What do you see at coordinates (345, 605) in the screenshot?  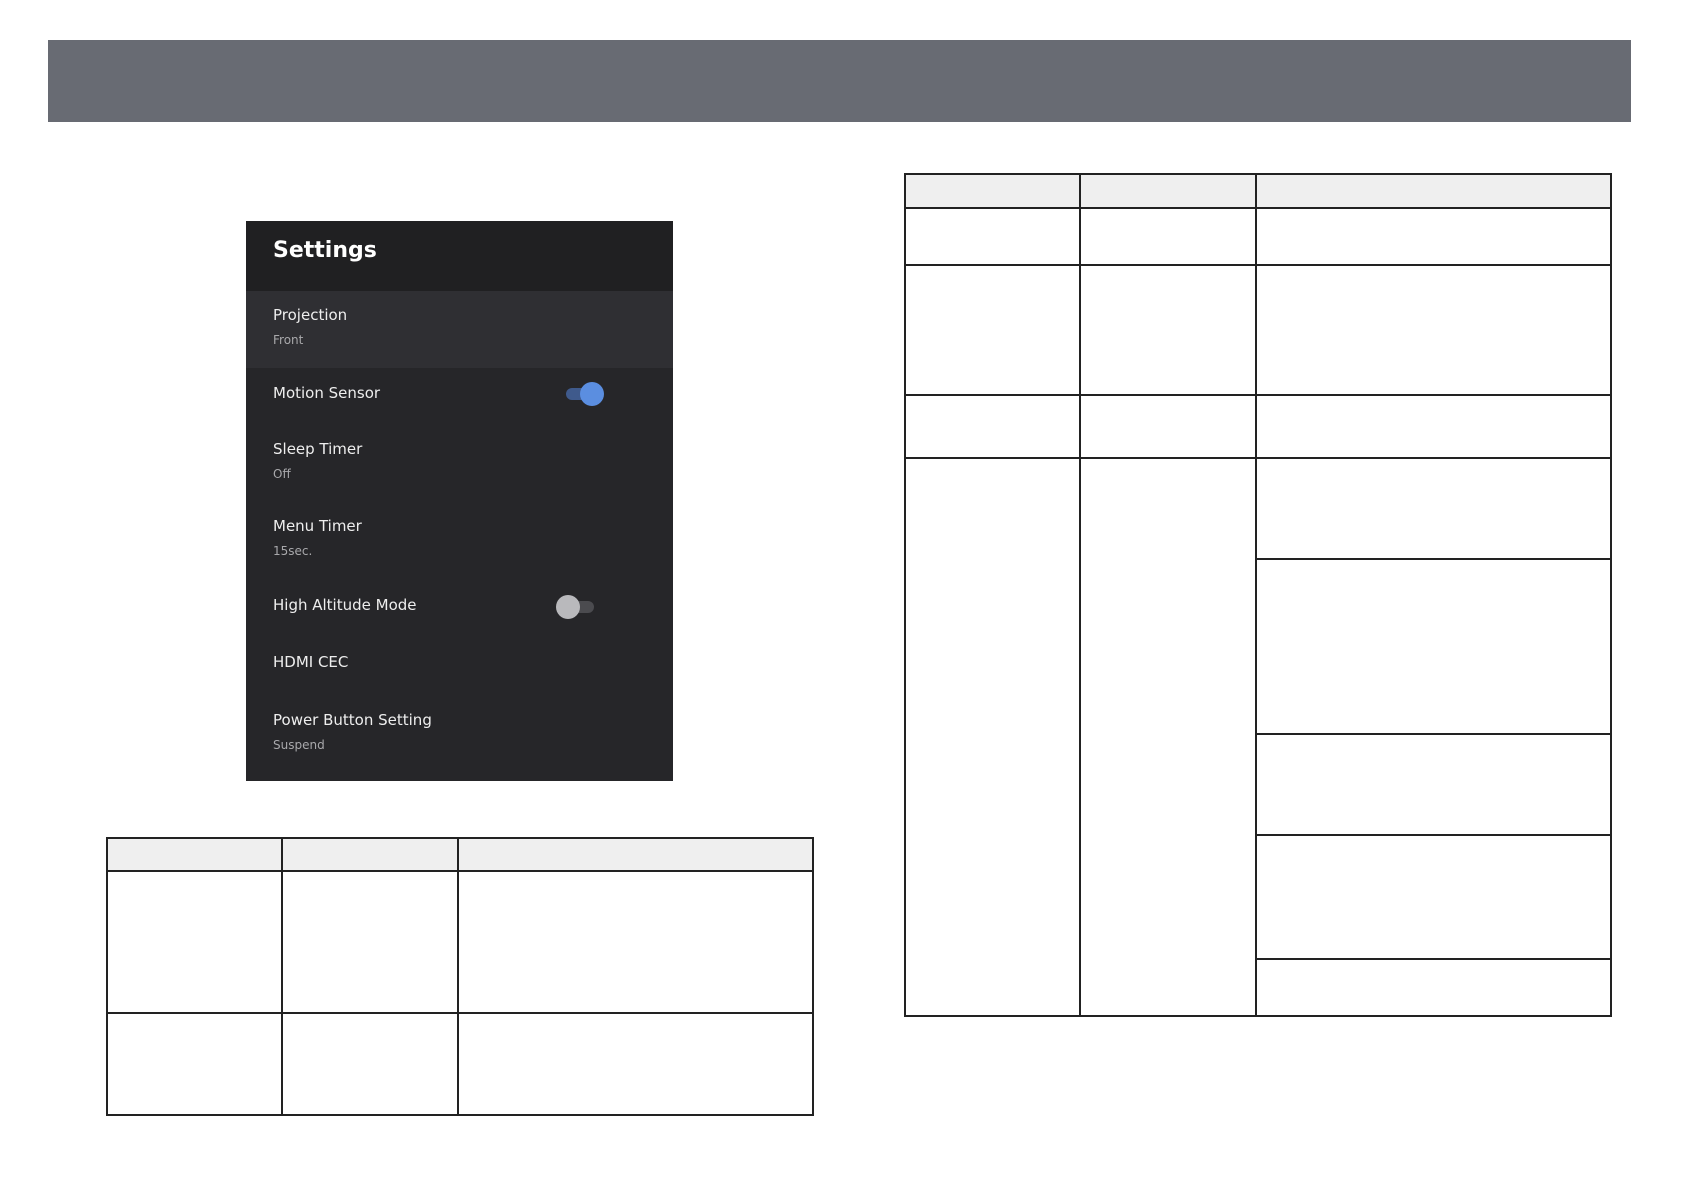 I see `setting-label: High Altitude Mode` at bounding box center [345, 605].